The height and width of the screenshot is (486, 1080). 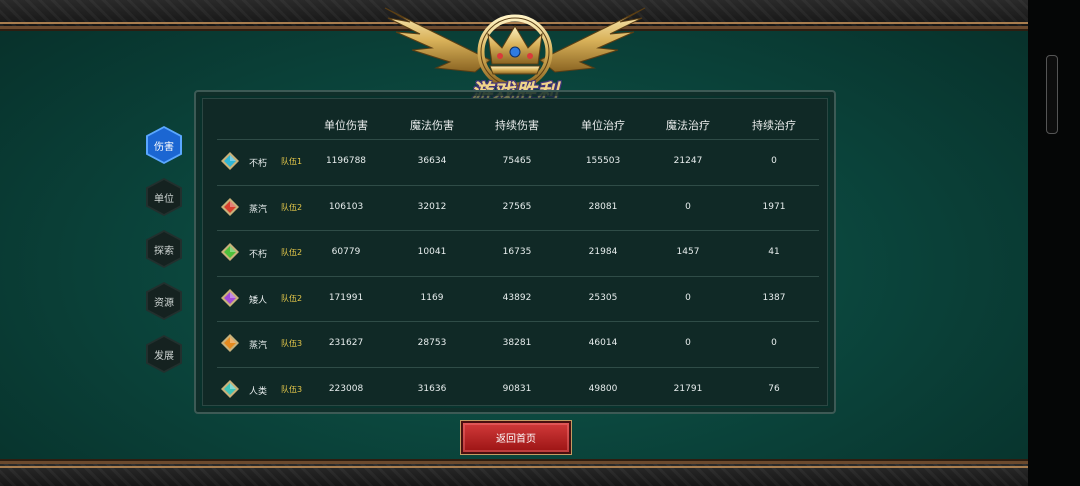 What do you see at coordinates (603, 252) in the screenshot?
I see `cell-unit-heal: 21984` at bounding box center [603, 252].